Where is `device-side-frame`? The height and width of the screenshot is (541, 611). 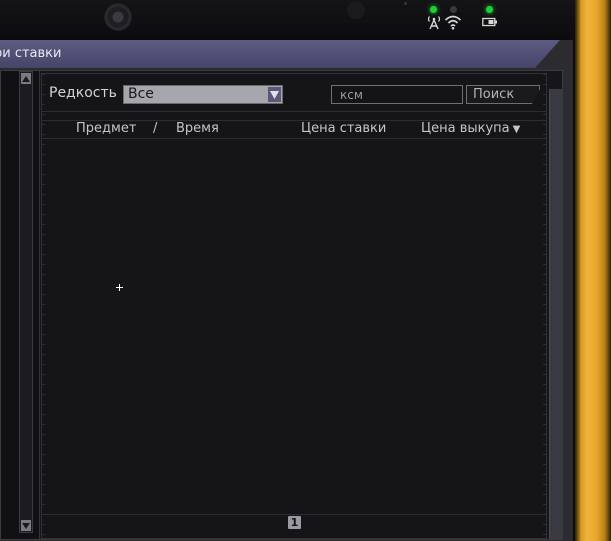 device-side-frame is located at coordinates (593, 270).